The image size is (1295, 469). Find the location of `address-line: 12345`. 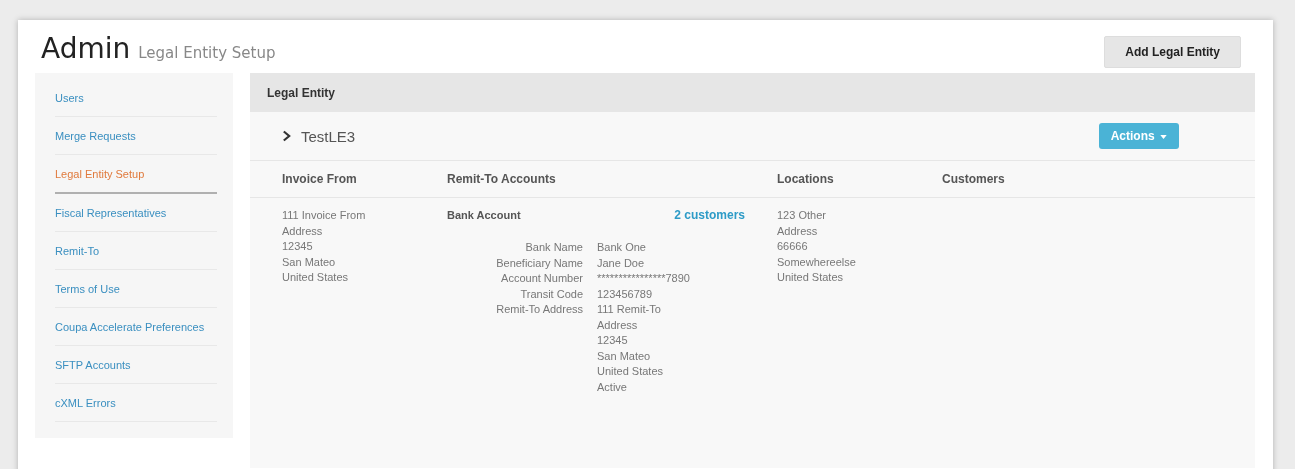

address-line: 12345 is located at coordinates (298, 246).